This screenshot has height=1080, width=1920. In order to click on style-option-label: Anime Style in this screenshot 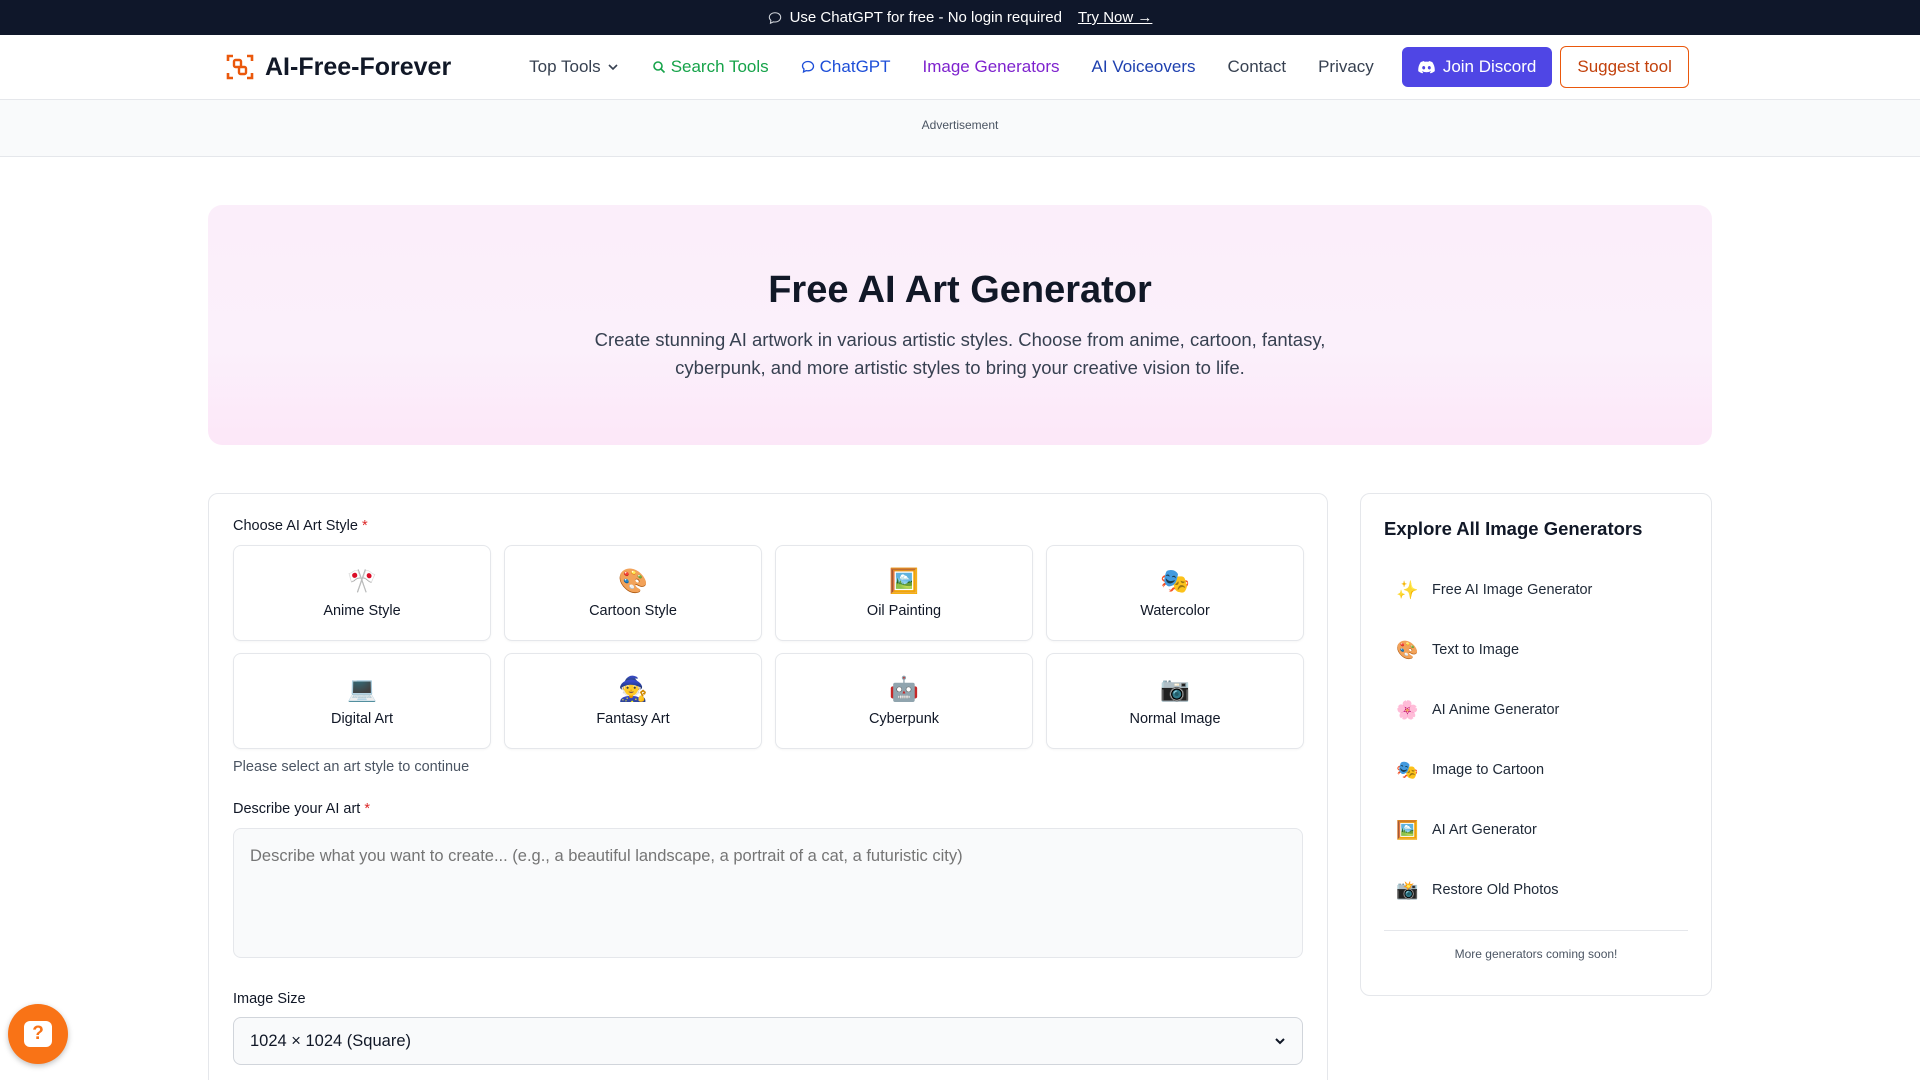, I will do `click(362, 611)`.